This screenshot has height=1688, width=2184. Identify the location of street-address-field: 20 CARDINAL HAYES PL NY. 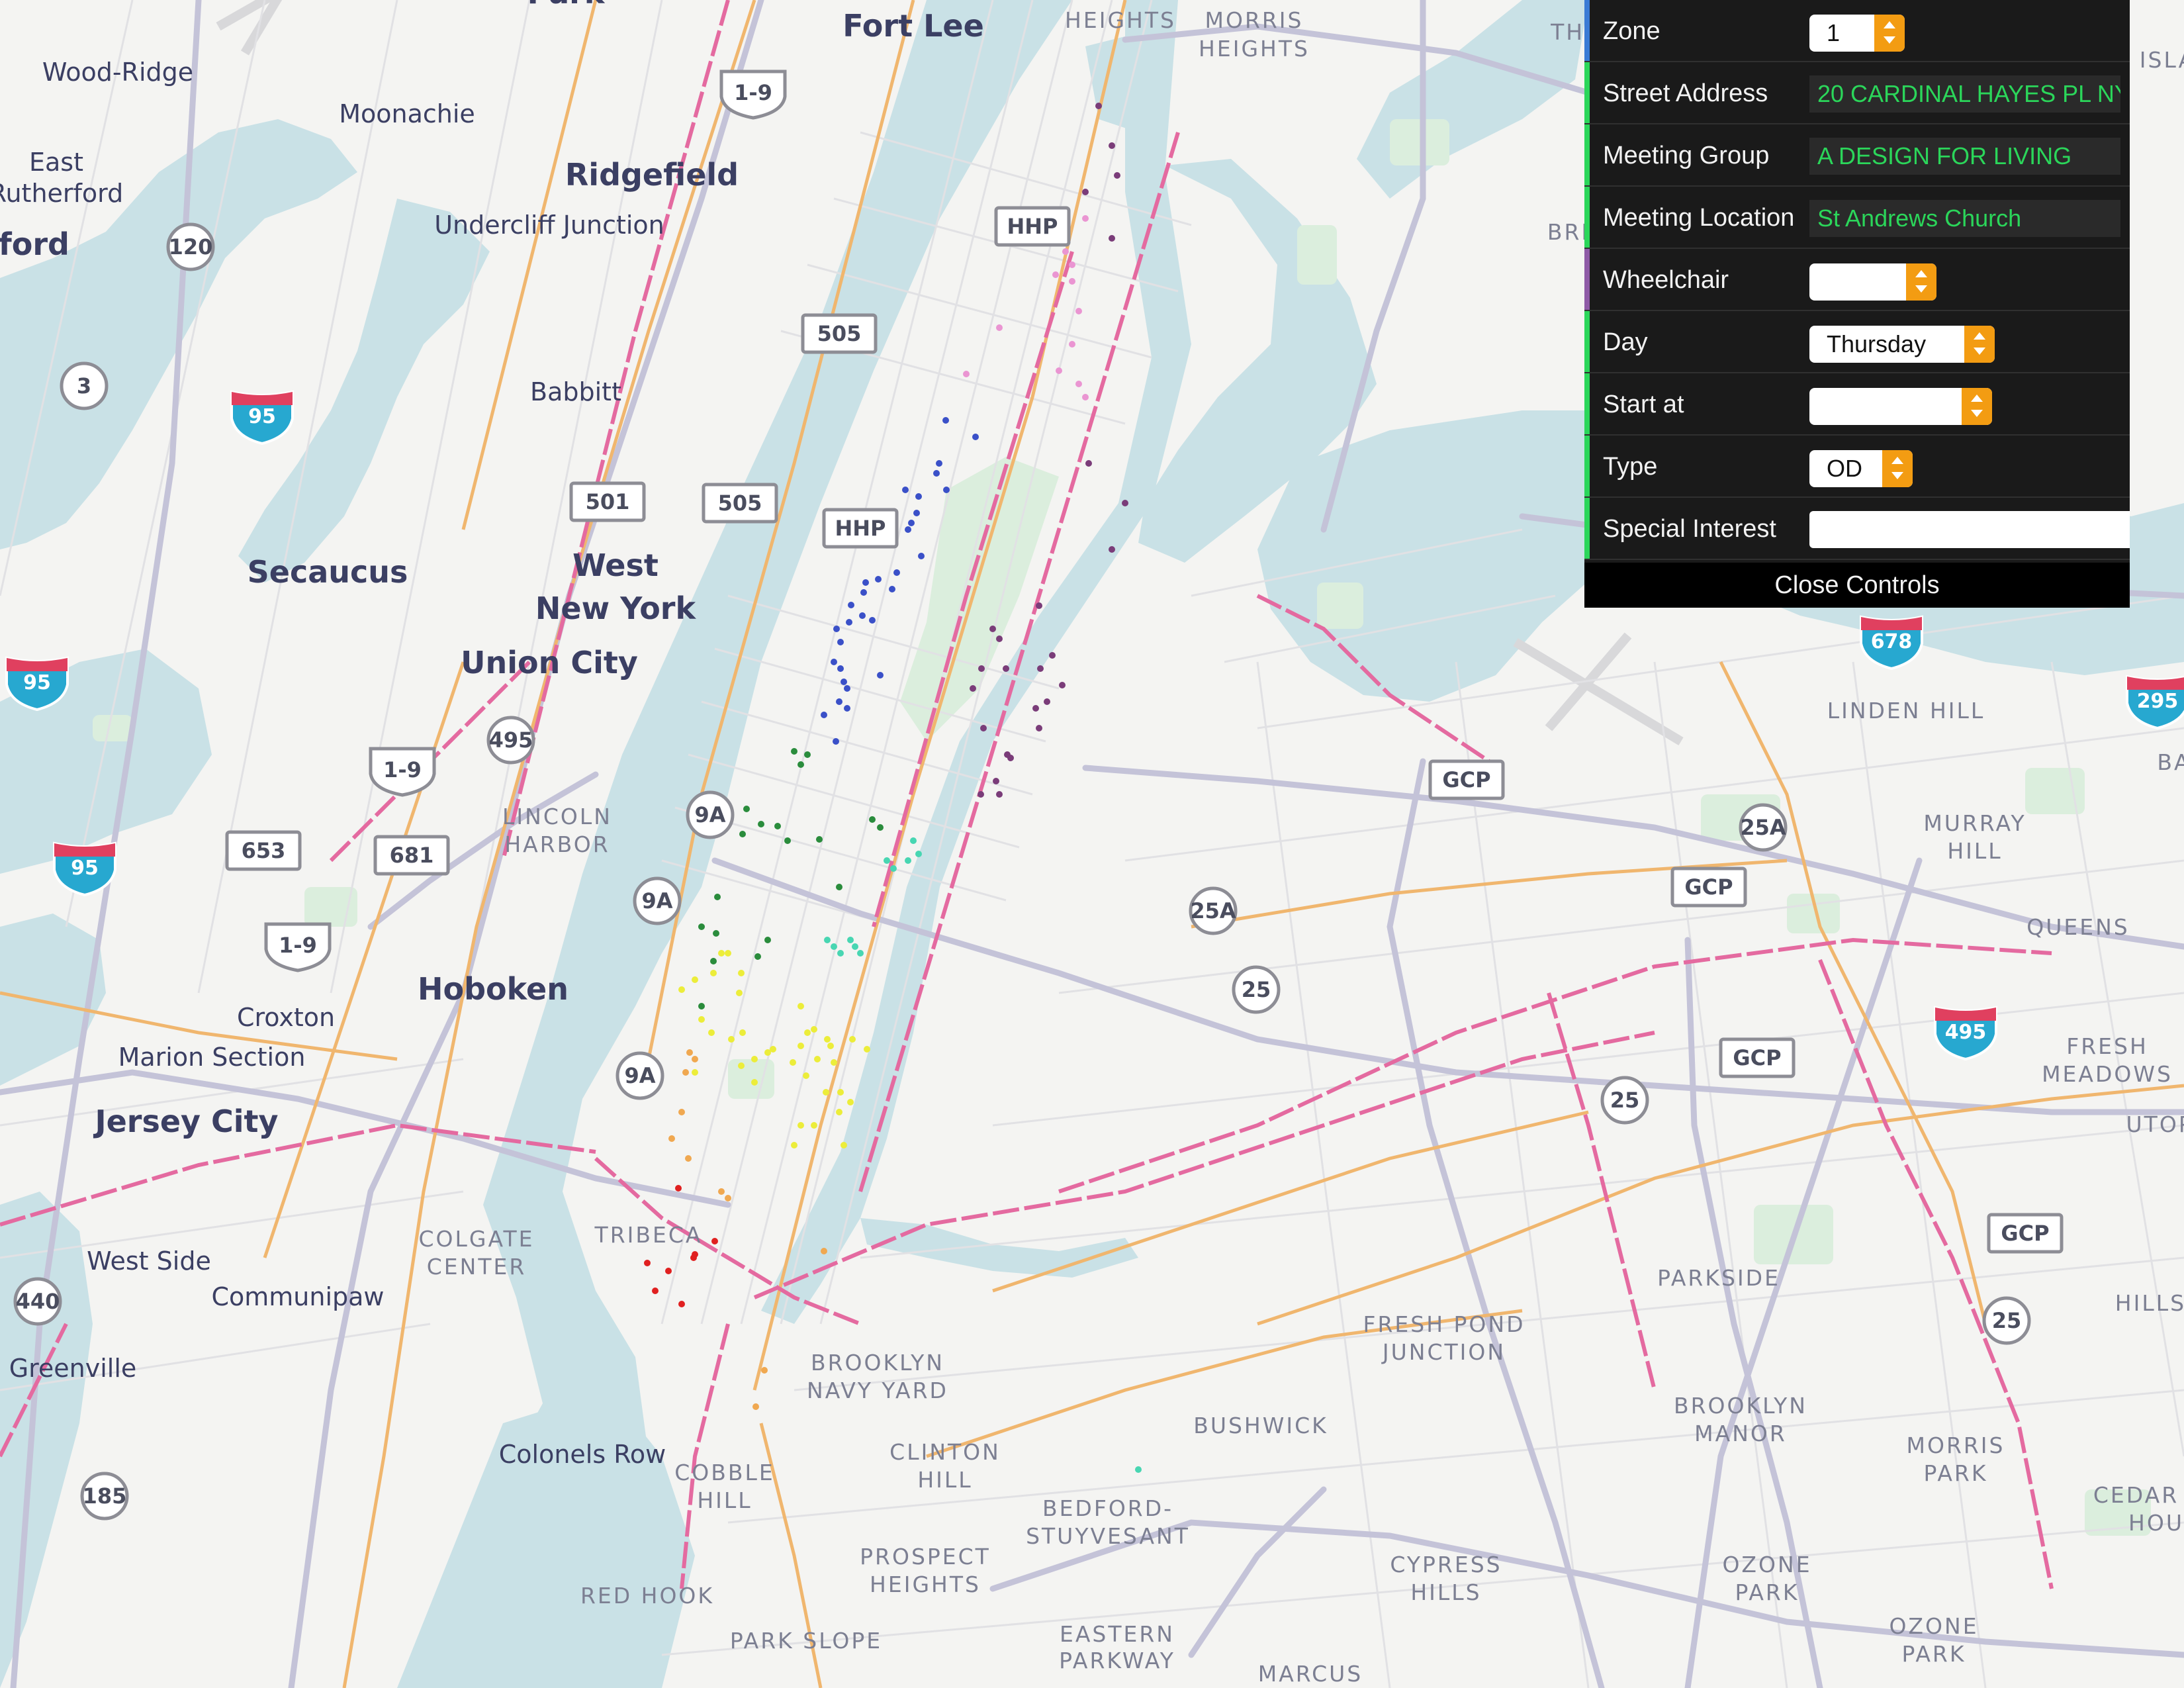
(1965, 94).